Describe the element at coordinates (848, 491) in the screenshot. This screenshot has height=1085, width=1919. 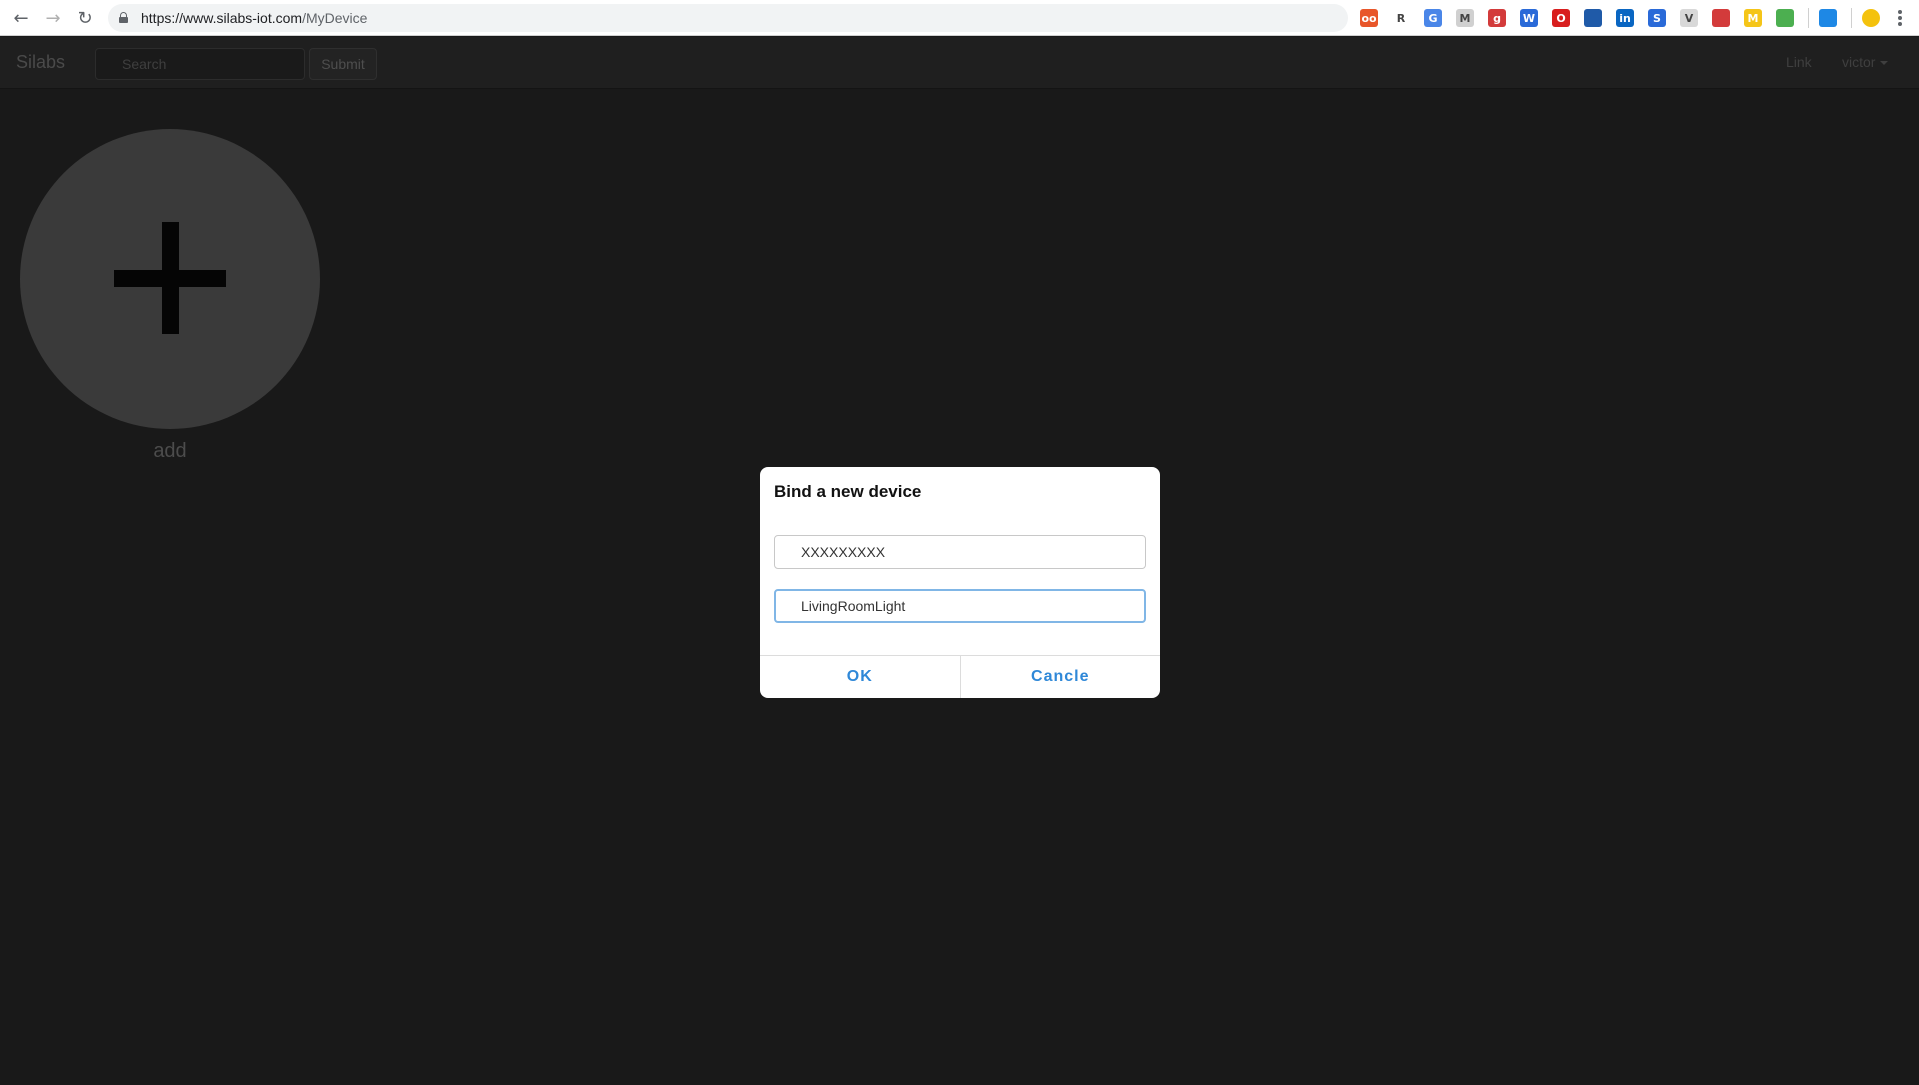
I see `dialog-title: Bind a new device` at that location.